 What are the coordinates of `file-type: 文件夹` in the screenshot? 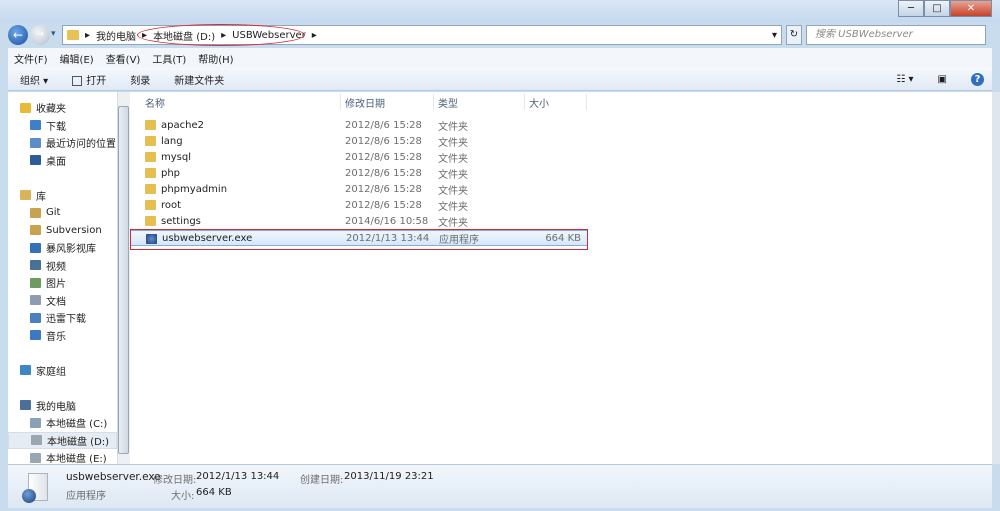 It's located at (453, 191).